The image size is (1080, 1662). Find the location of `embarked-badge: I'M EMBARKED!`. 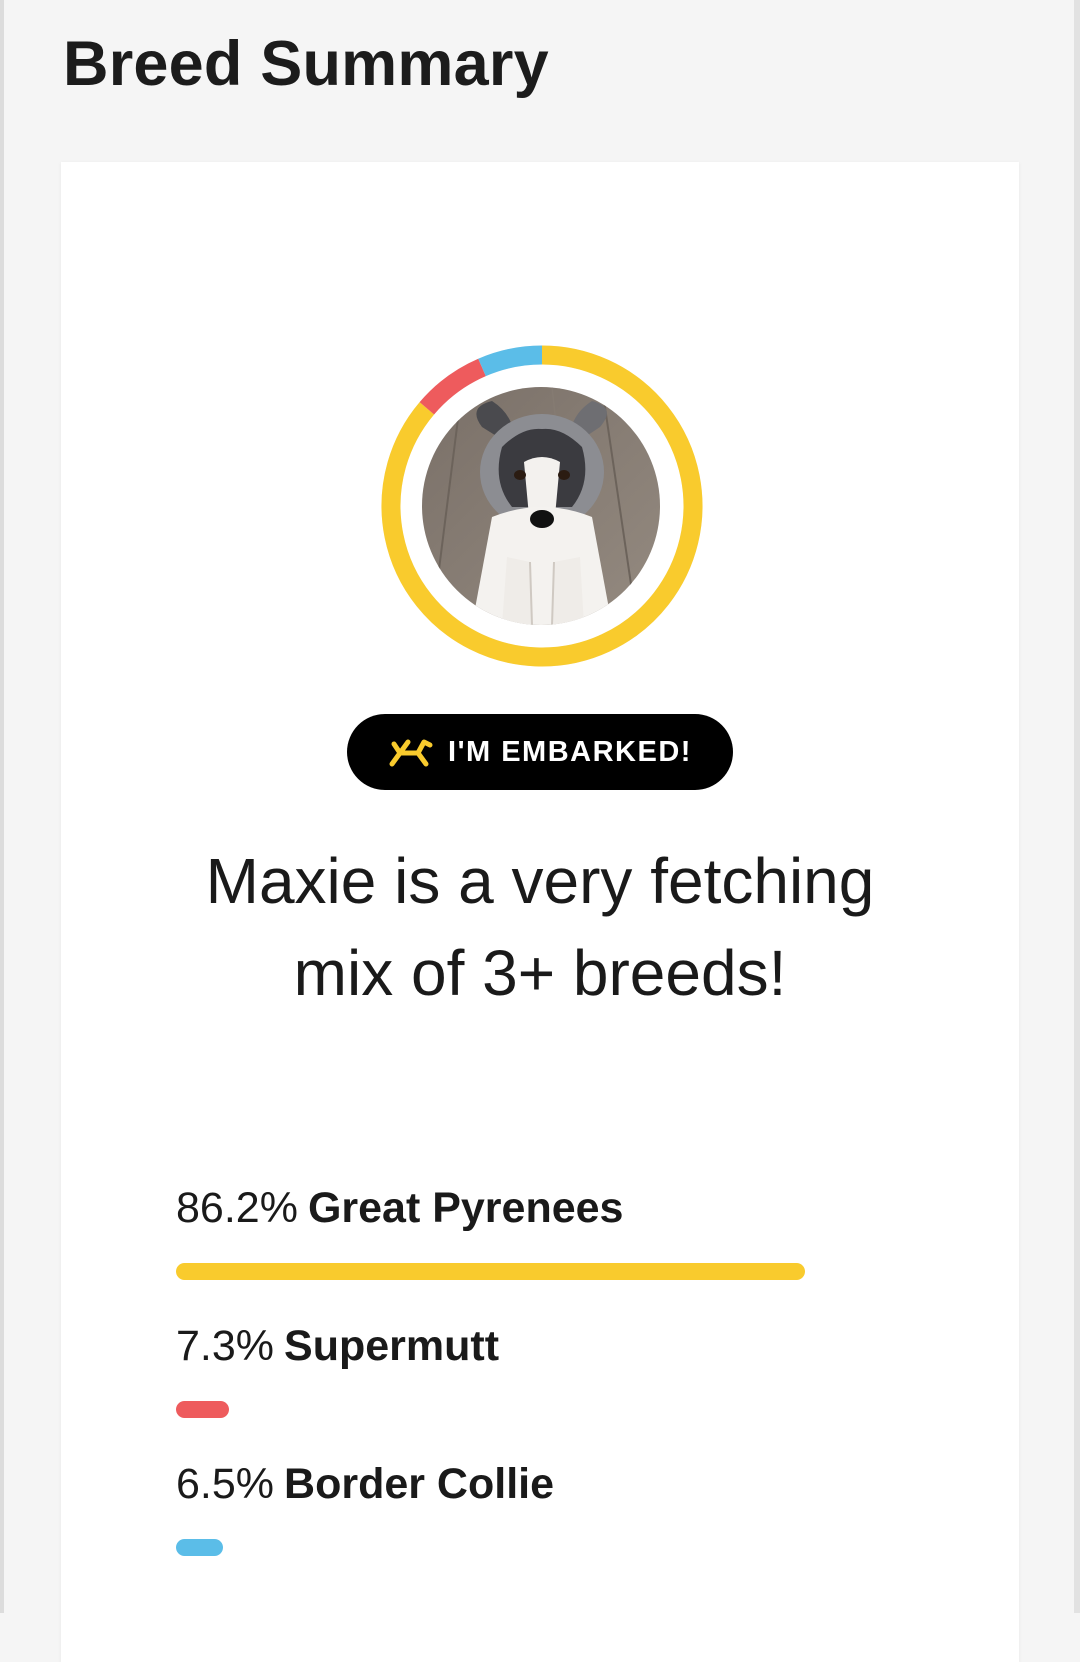

embarked-badge: I'M EMBARKED! is located at coordinates (540, 752).